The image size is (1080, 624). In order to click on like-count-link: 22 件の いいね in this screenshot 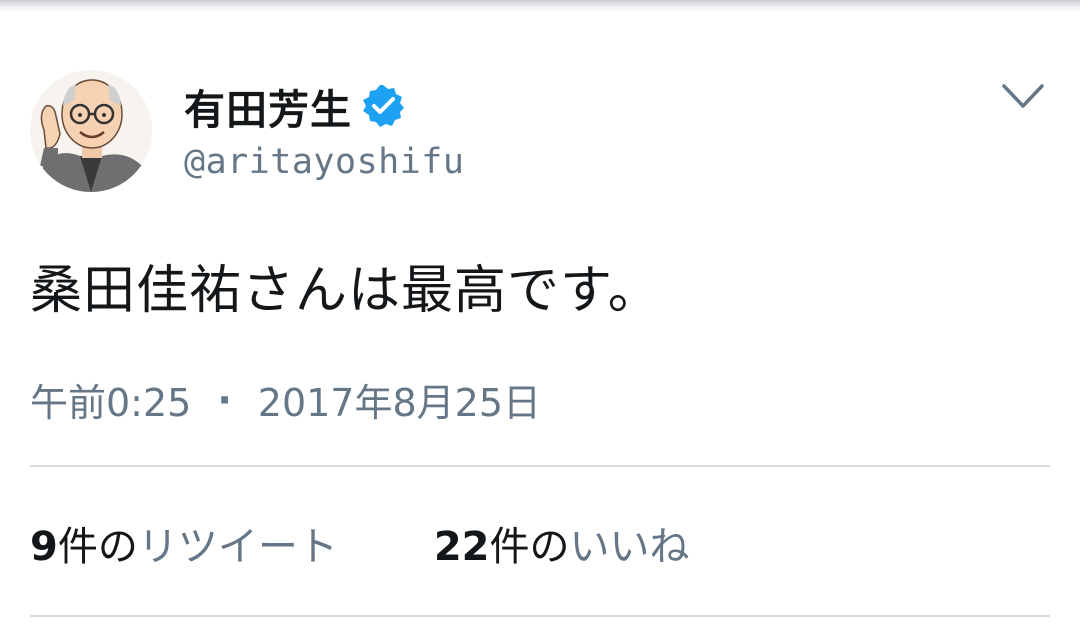, I will do `click(562, 543)`.